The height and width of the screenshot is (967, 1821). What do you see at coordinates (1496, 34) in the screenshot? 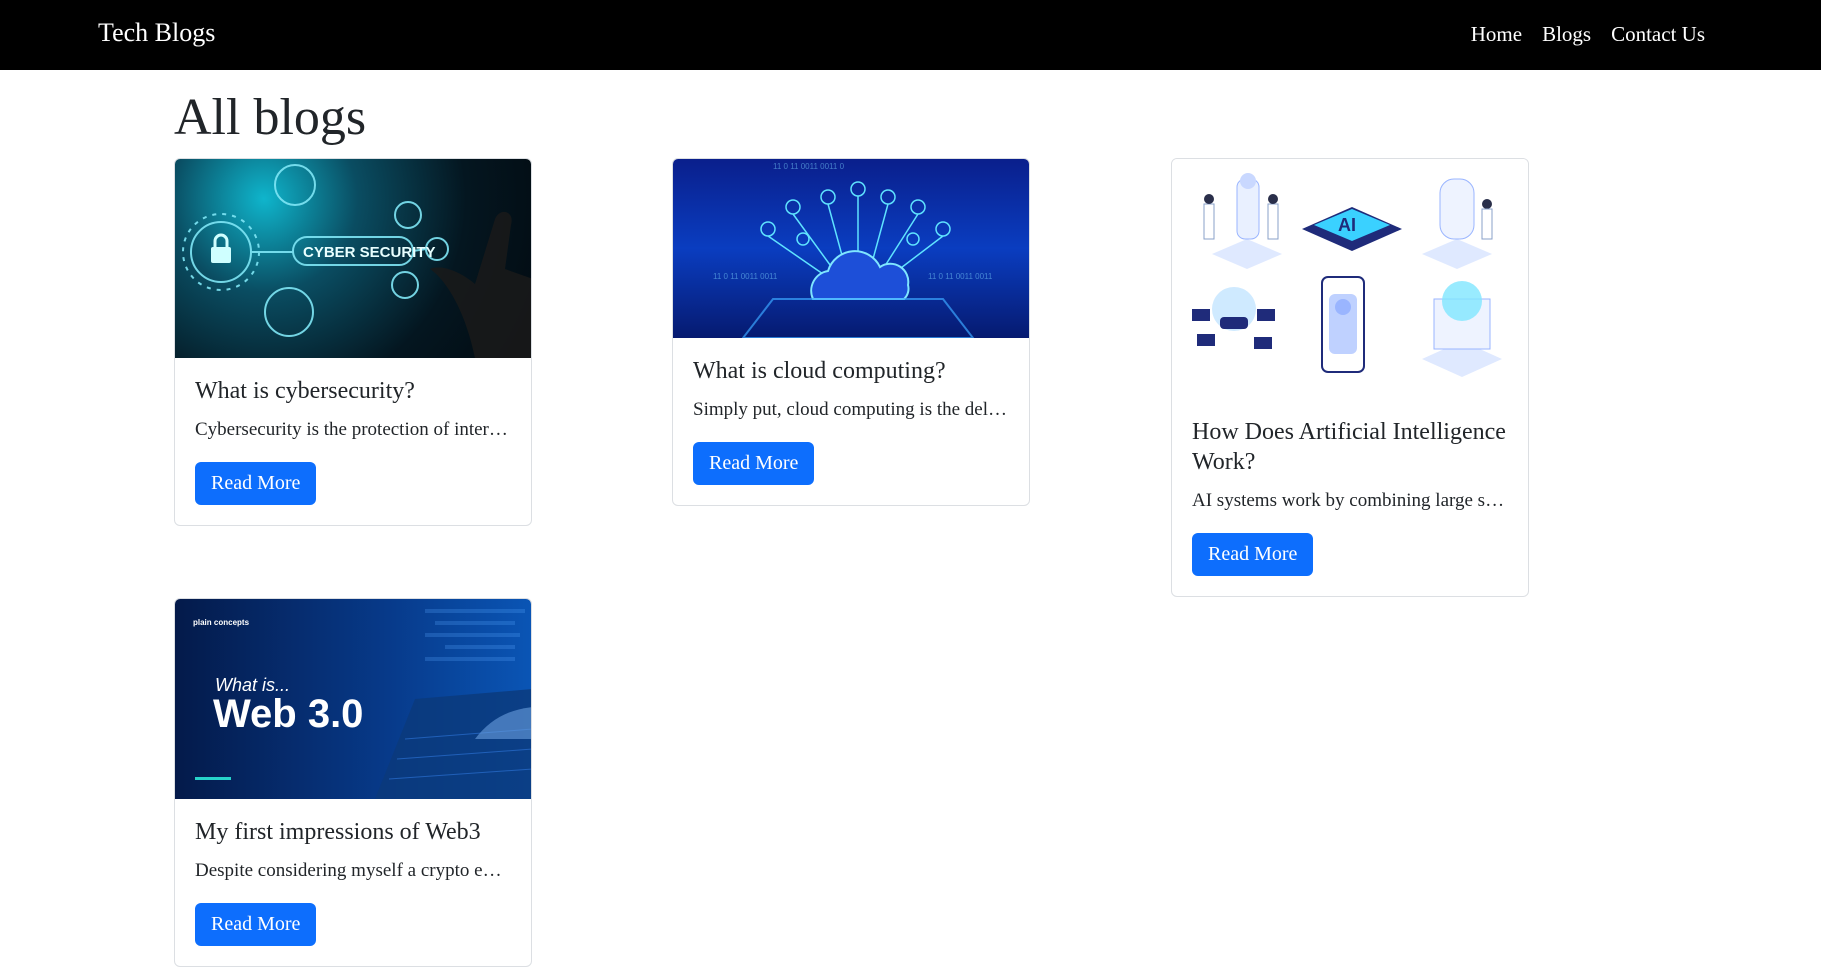
I see `nav-link-home: Home` at bounding box center [1496, 34].